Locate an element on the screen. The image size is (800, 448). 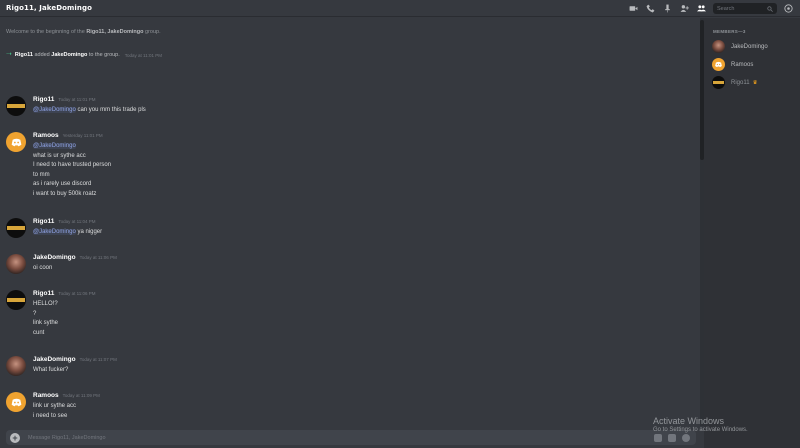
gift-icon is located at coordinates (658, 437).